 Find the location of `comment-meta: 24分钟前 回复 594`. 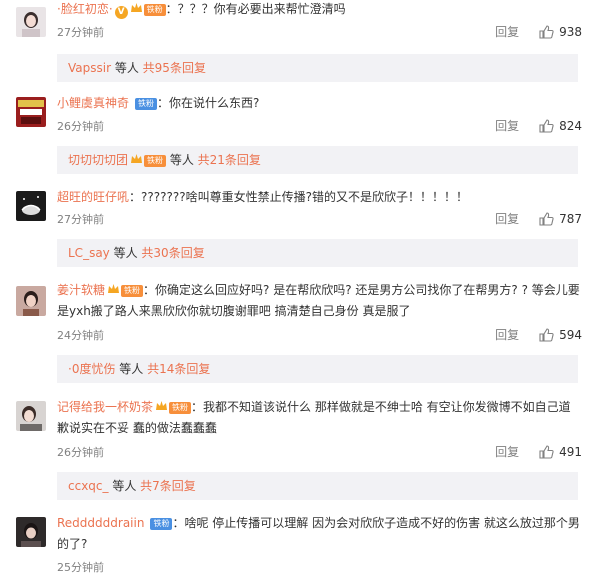

comment-meta: 24分钟前 回复 594 is located at coordinates (319, 335).